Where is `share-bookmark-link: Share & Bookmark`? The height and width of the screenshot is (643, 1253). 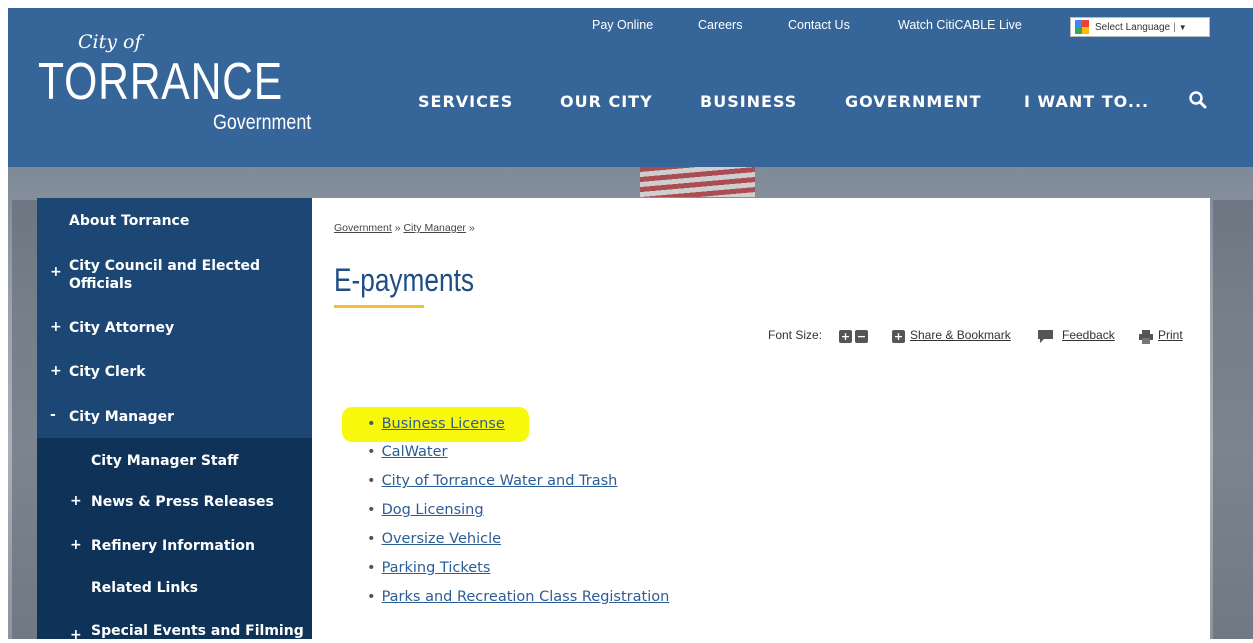
share-bookmark-link: Share & Bookmark is located at coordinates (960, 335).